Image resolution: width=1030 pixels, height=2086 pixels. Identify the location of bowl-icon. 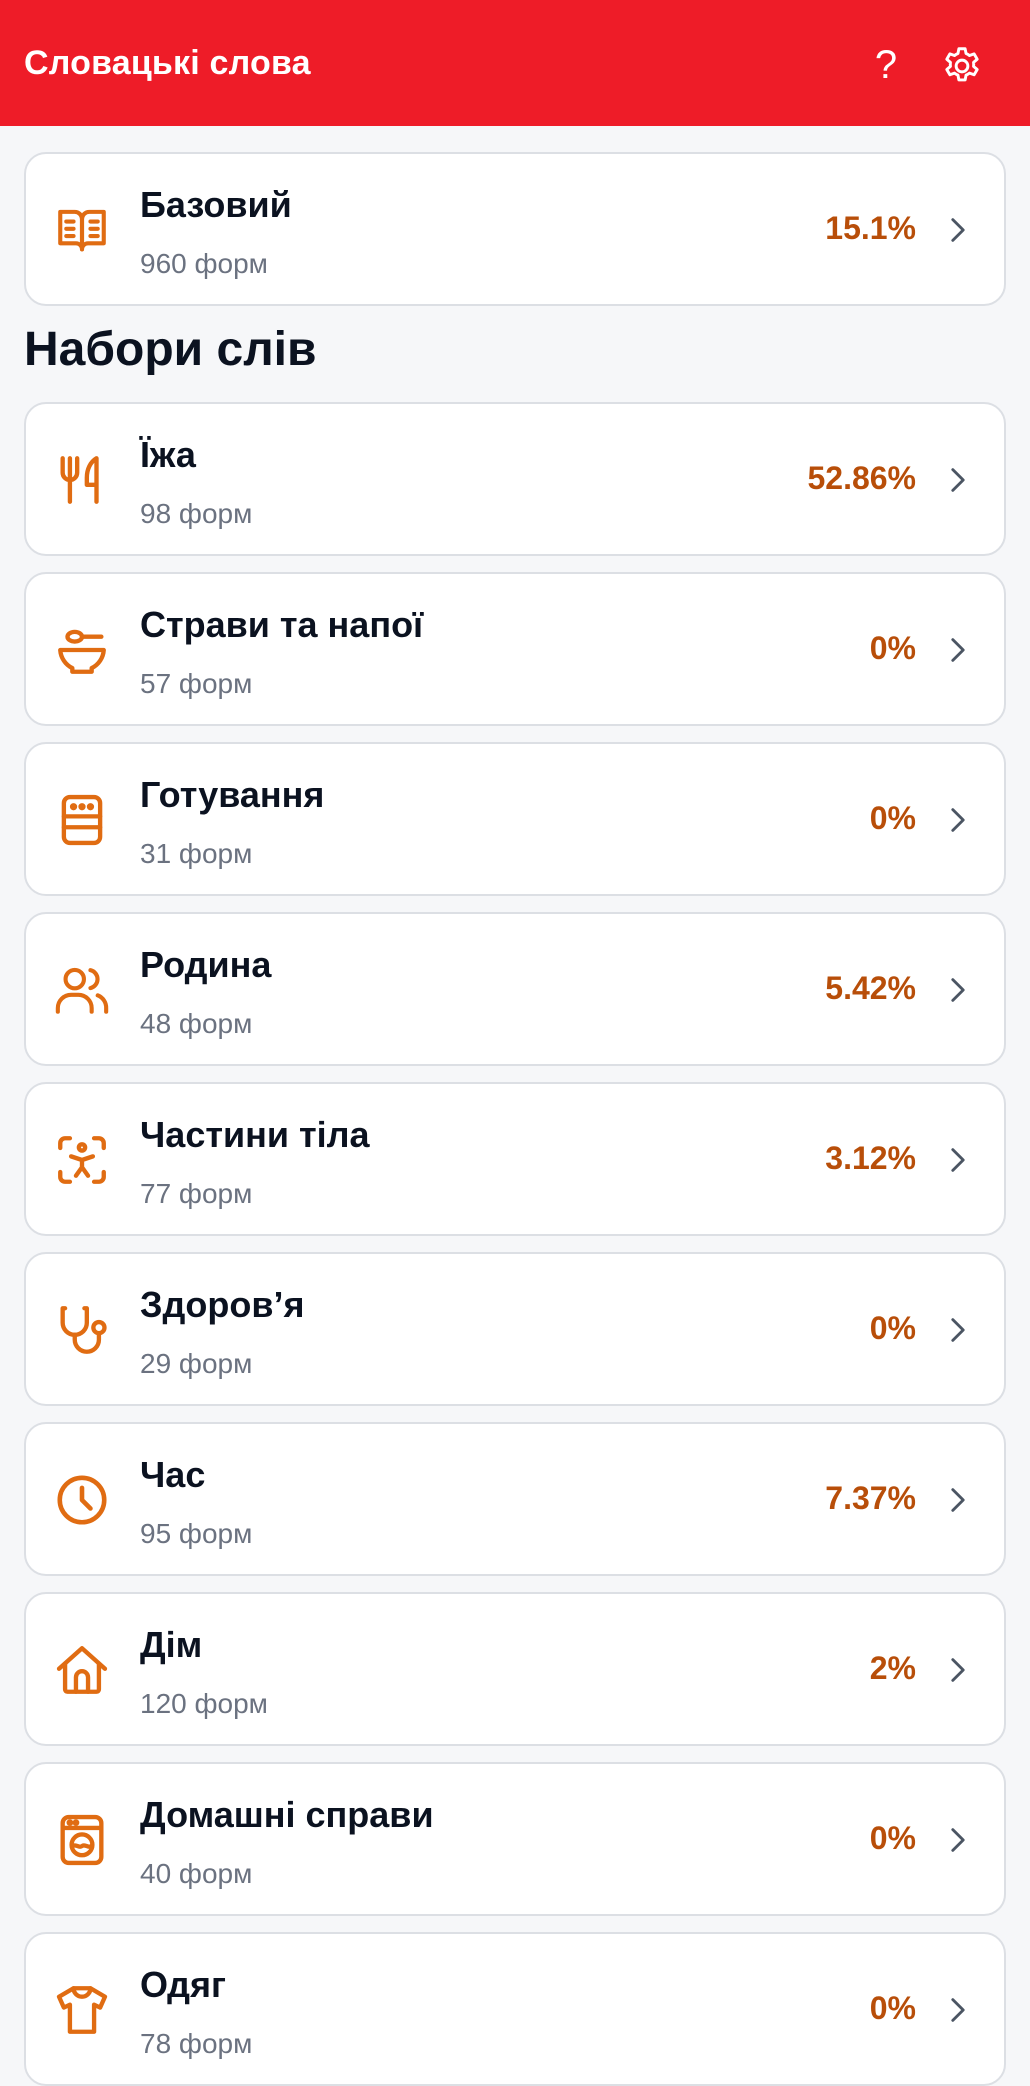
(82, 650).